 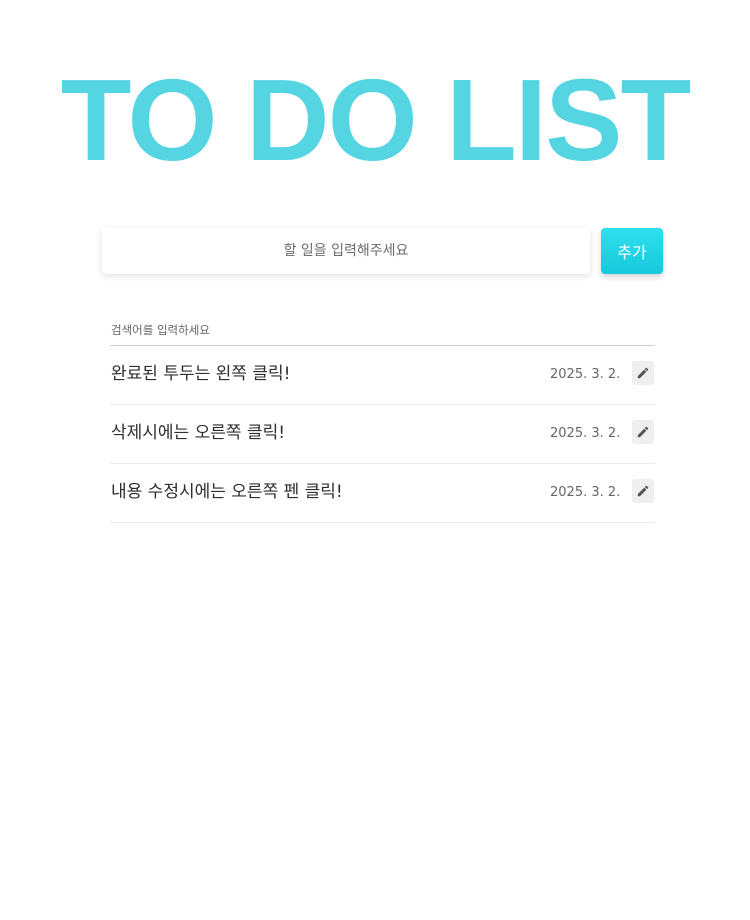 What do you see at coordinates (632, 251) in the screenshot?
I see `add-button: 추가` at bounding box center [632, 251].